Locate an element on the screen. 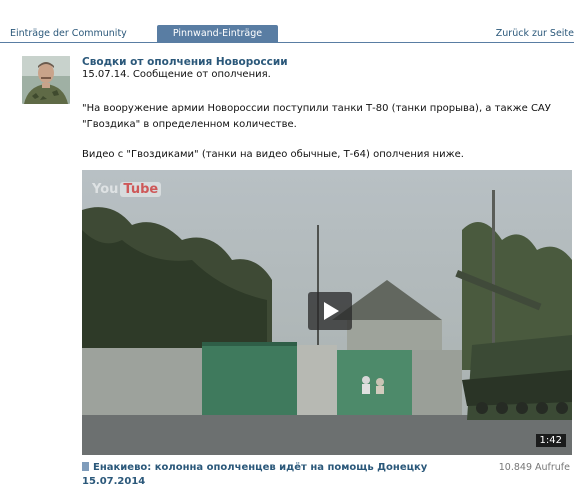 The width and height of the screenshot is (574, 490). avatar is located at coordinates (46, 80).